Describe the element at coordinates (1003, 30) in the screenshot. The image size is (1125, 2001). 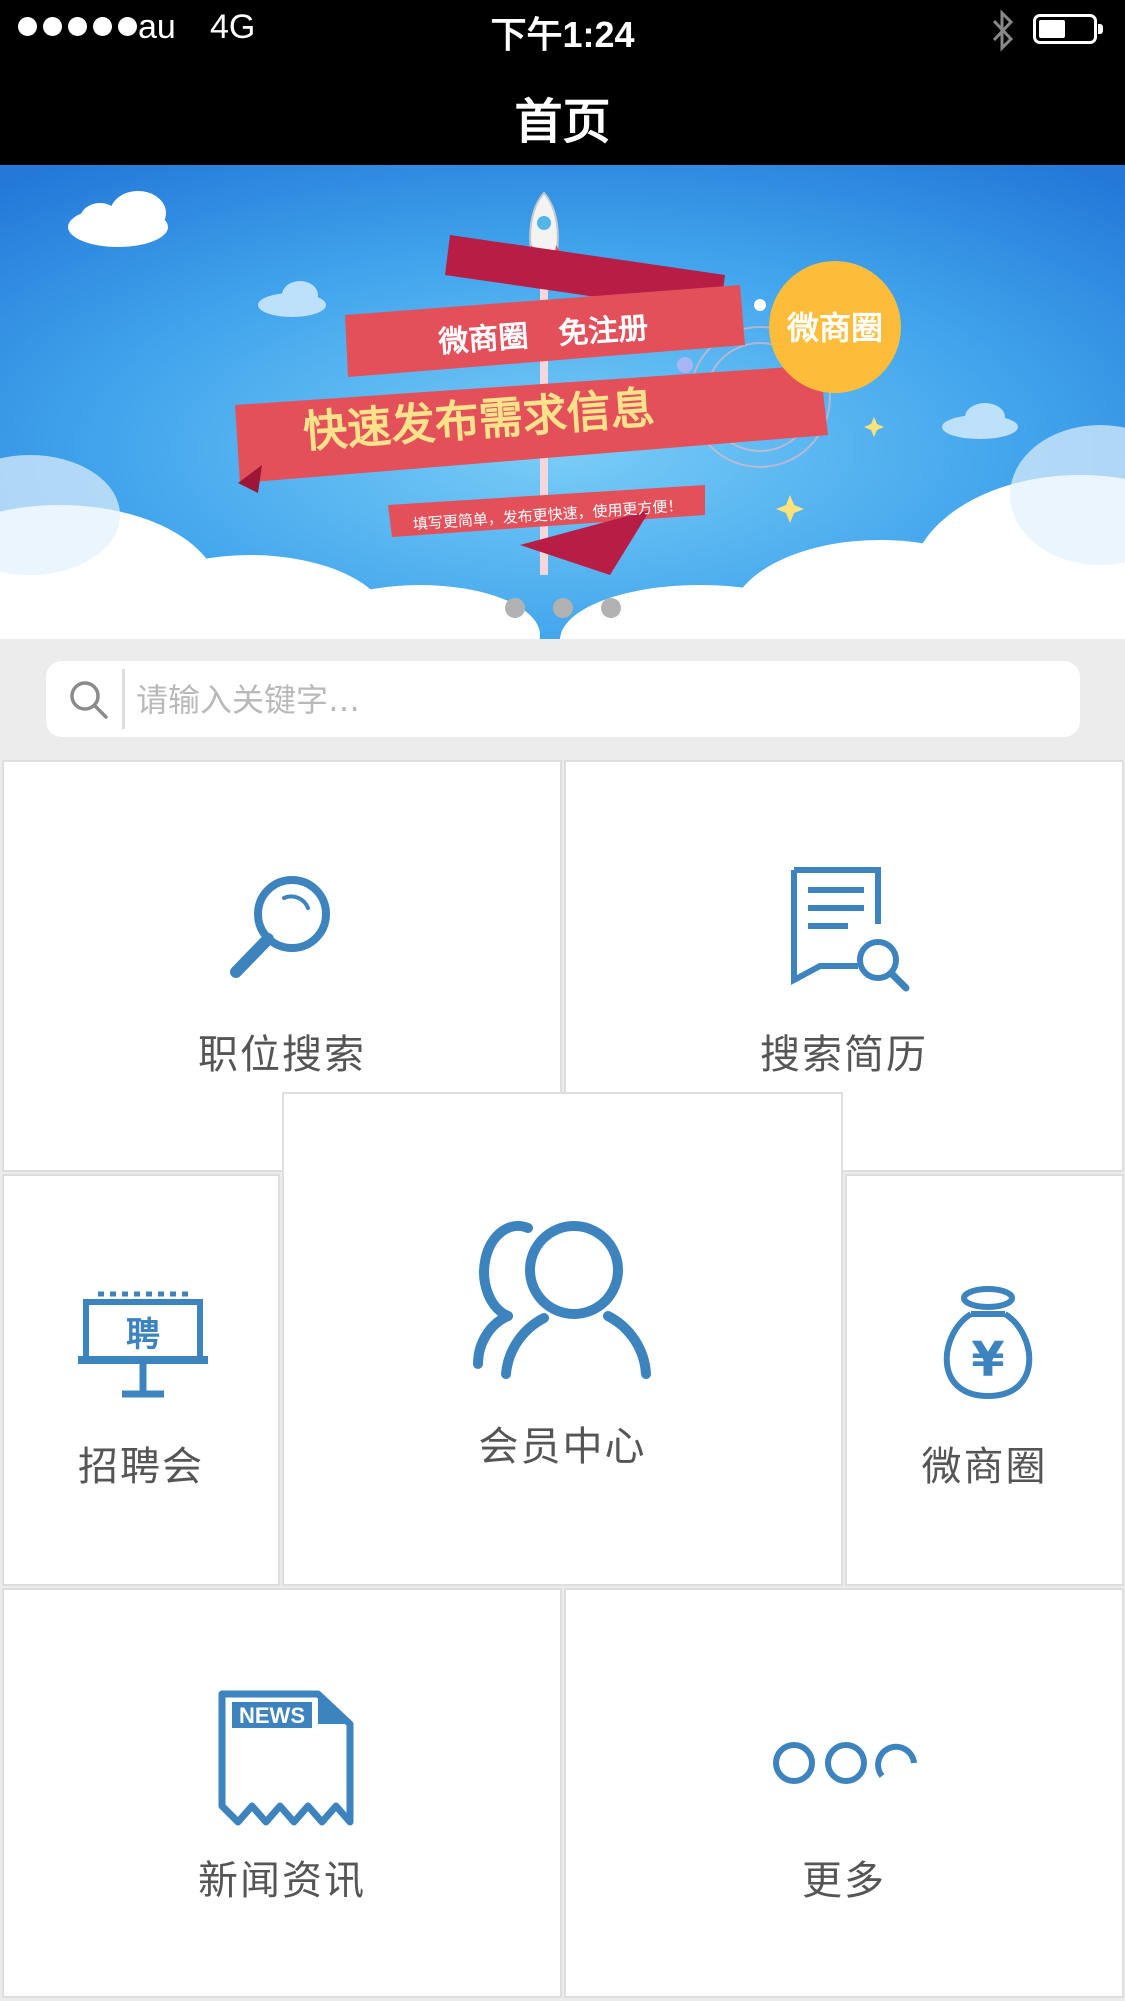
I see `bluetooth-icon` at that location.